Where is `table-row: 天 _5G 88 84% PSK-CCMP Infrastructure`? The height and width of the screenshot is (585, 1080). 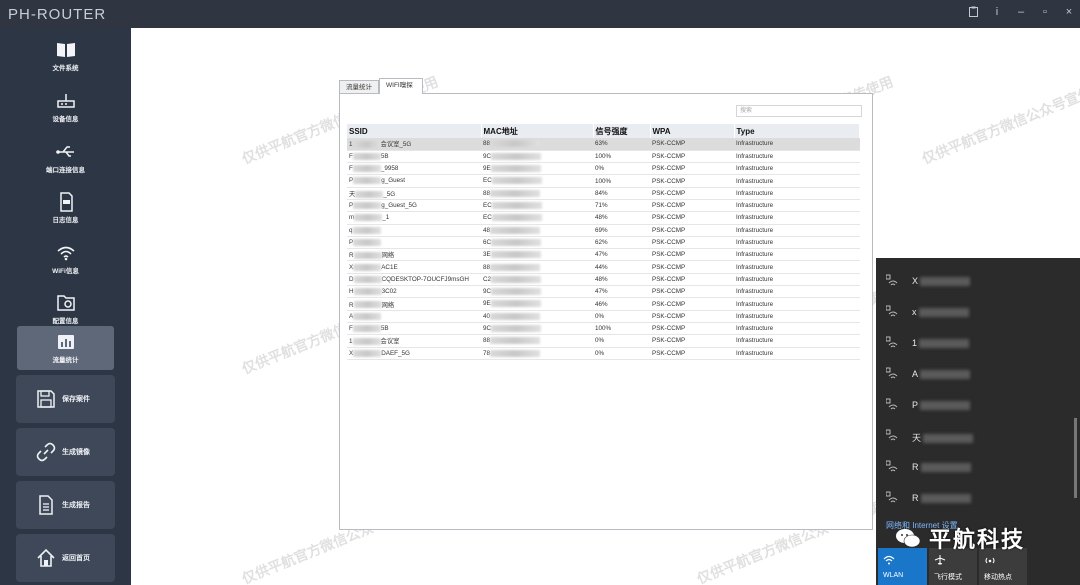
table-row: 天 _5G 88 84% PSK-CCMP Infrastructure is located at coordinates (603, 193).